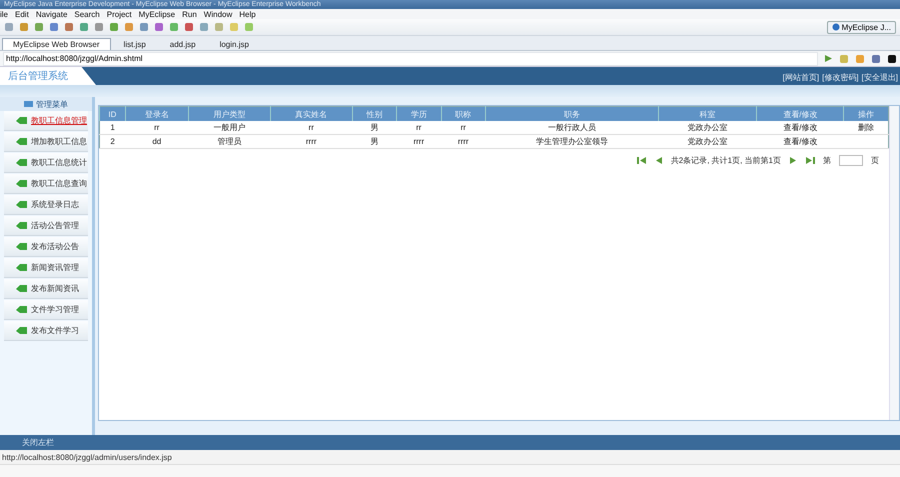  I want to click on sidebar-item: 新闻资讯管理, so click(46, 268).